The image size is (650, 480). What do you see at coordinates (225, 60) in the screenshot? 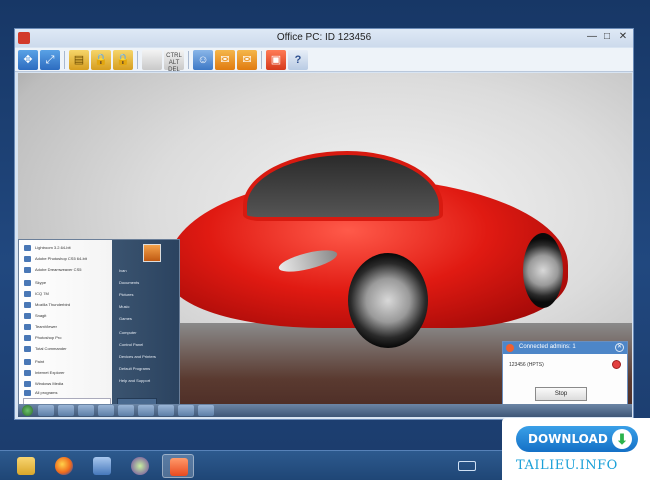
I see `chat-icon: ✉` at bounding box center [225, 60].